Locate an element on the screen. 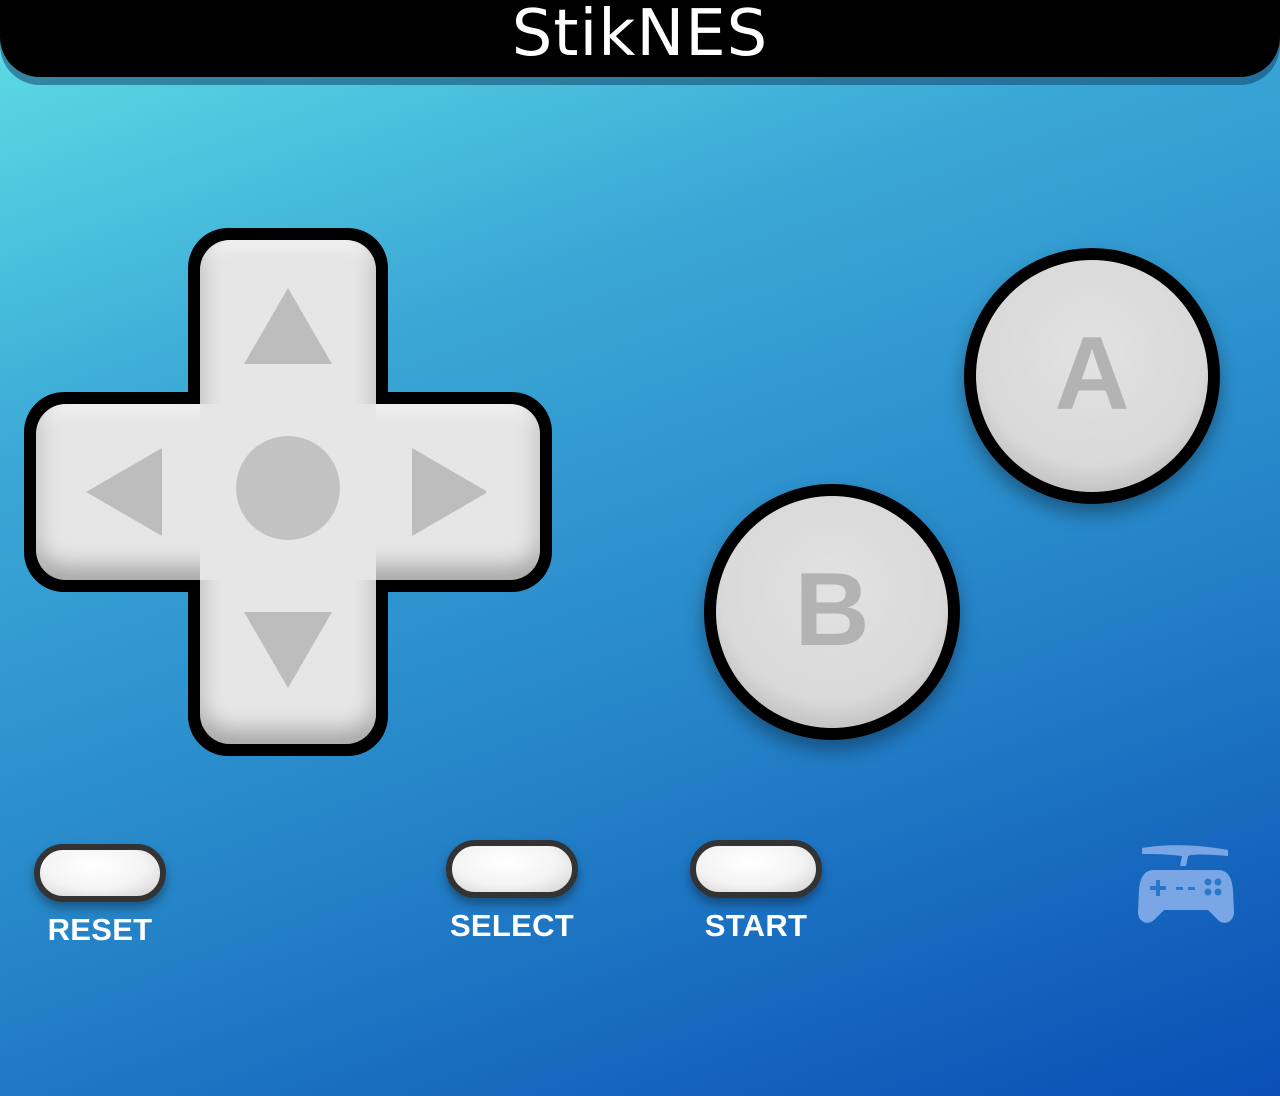 This screenshot has width=1280, height=1096. start-group: START is located at coordinates (756, 892).